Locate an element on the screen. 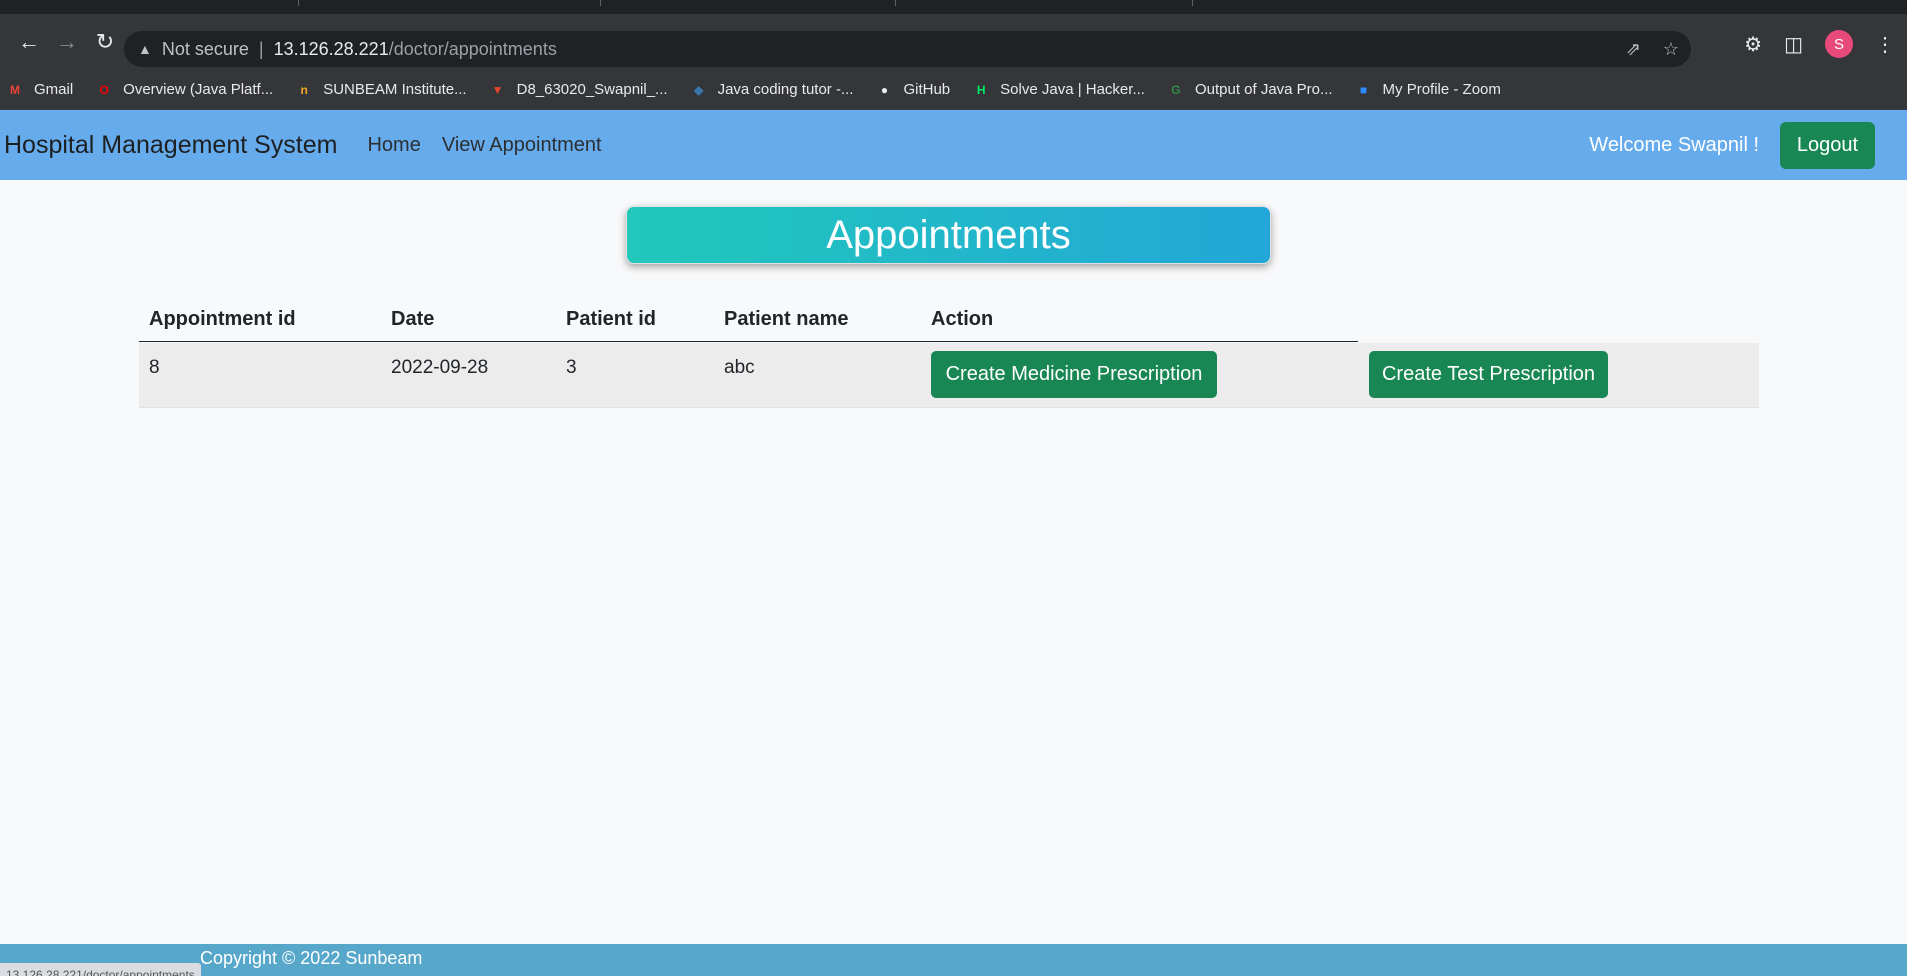 The width and height of the screenshot is (1907, 976). url-path: /doctor/appointments is located at coordinates (472, 48).